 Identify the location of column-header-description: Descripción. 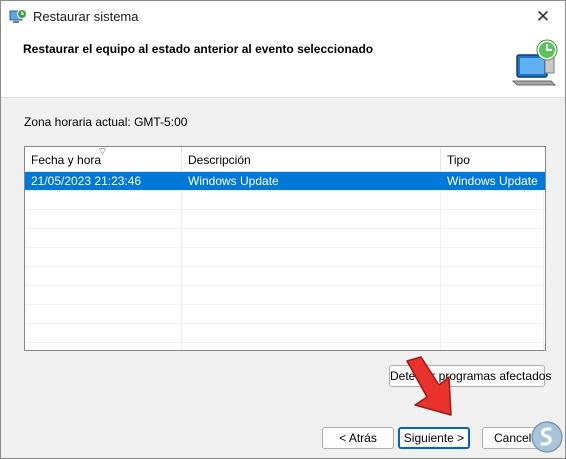
(311, 159).